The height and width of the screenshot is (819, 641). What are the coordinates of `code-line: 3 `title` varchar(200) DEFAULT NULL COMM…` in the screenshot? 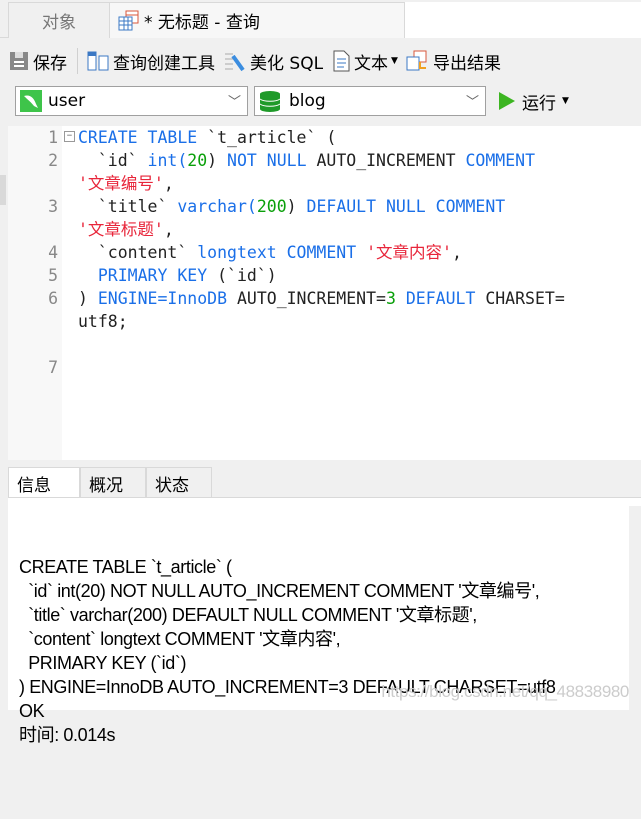 It's located at (324, 206).